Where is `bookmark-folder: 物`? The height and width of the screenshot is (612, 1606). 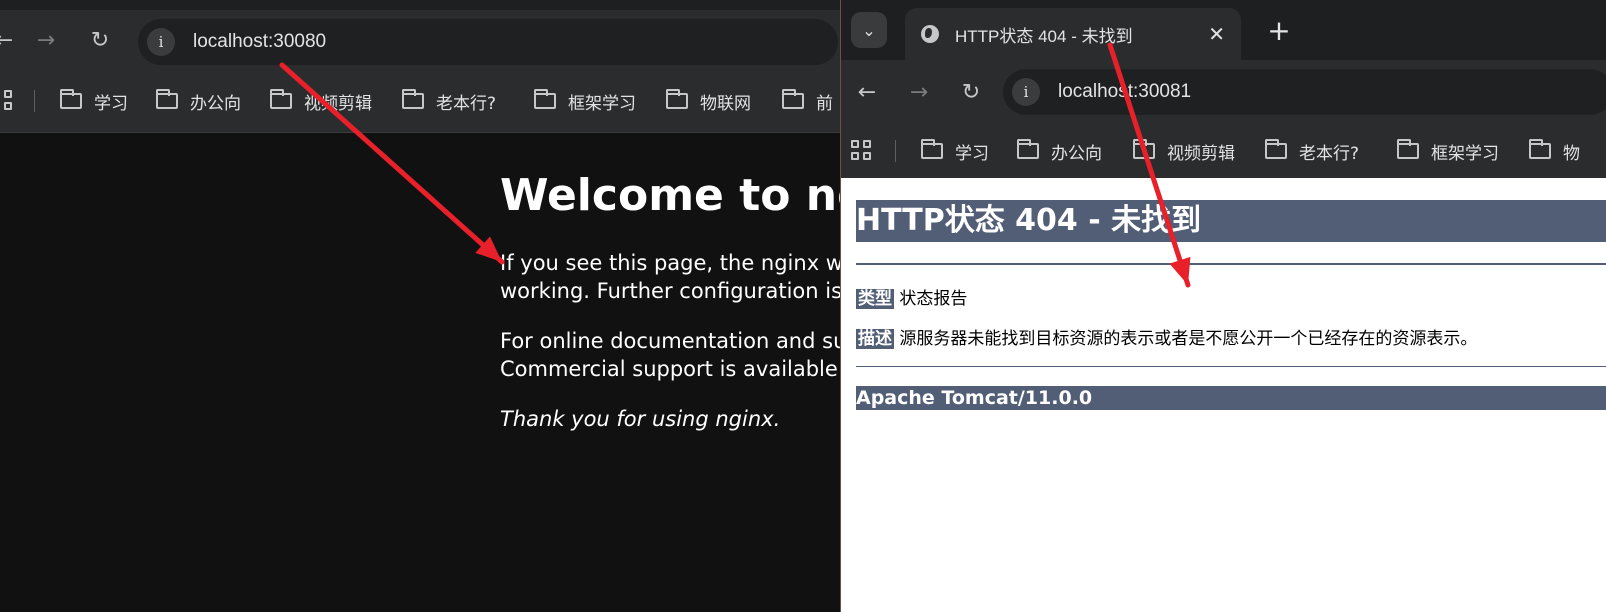
bookmark-folder: 物 is located at coordinates (1554, 151).